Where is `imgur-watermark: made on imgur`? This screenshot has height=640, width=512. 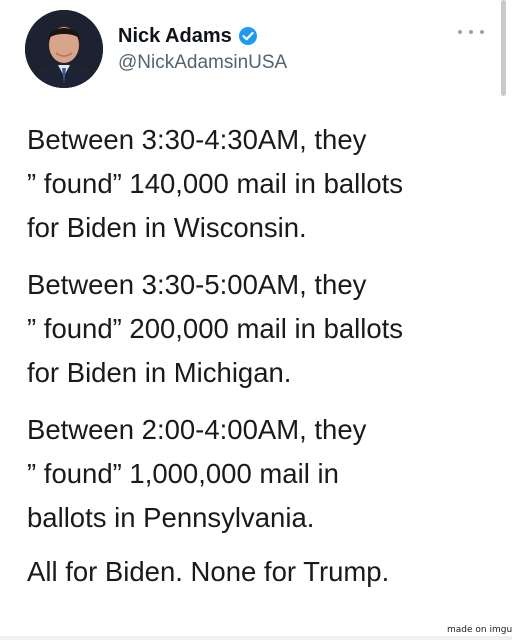 imgur-watermark: made on imgur is located at coordinates (479, 630).